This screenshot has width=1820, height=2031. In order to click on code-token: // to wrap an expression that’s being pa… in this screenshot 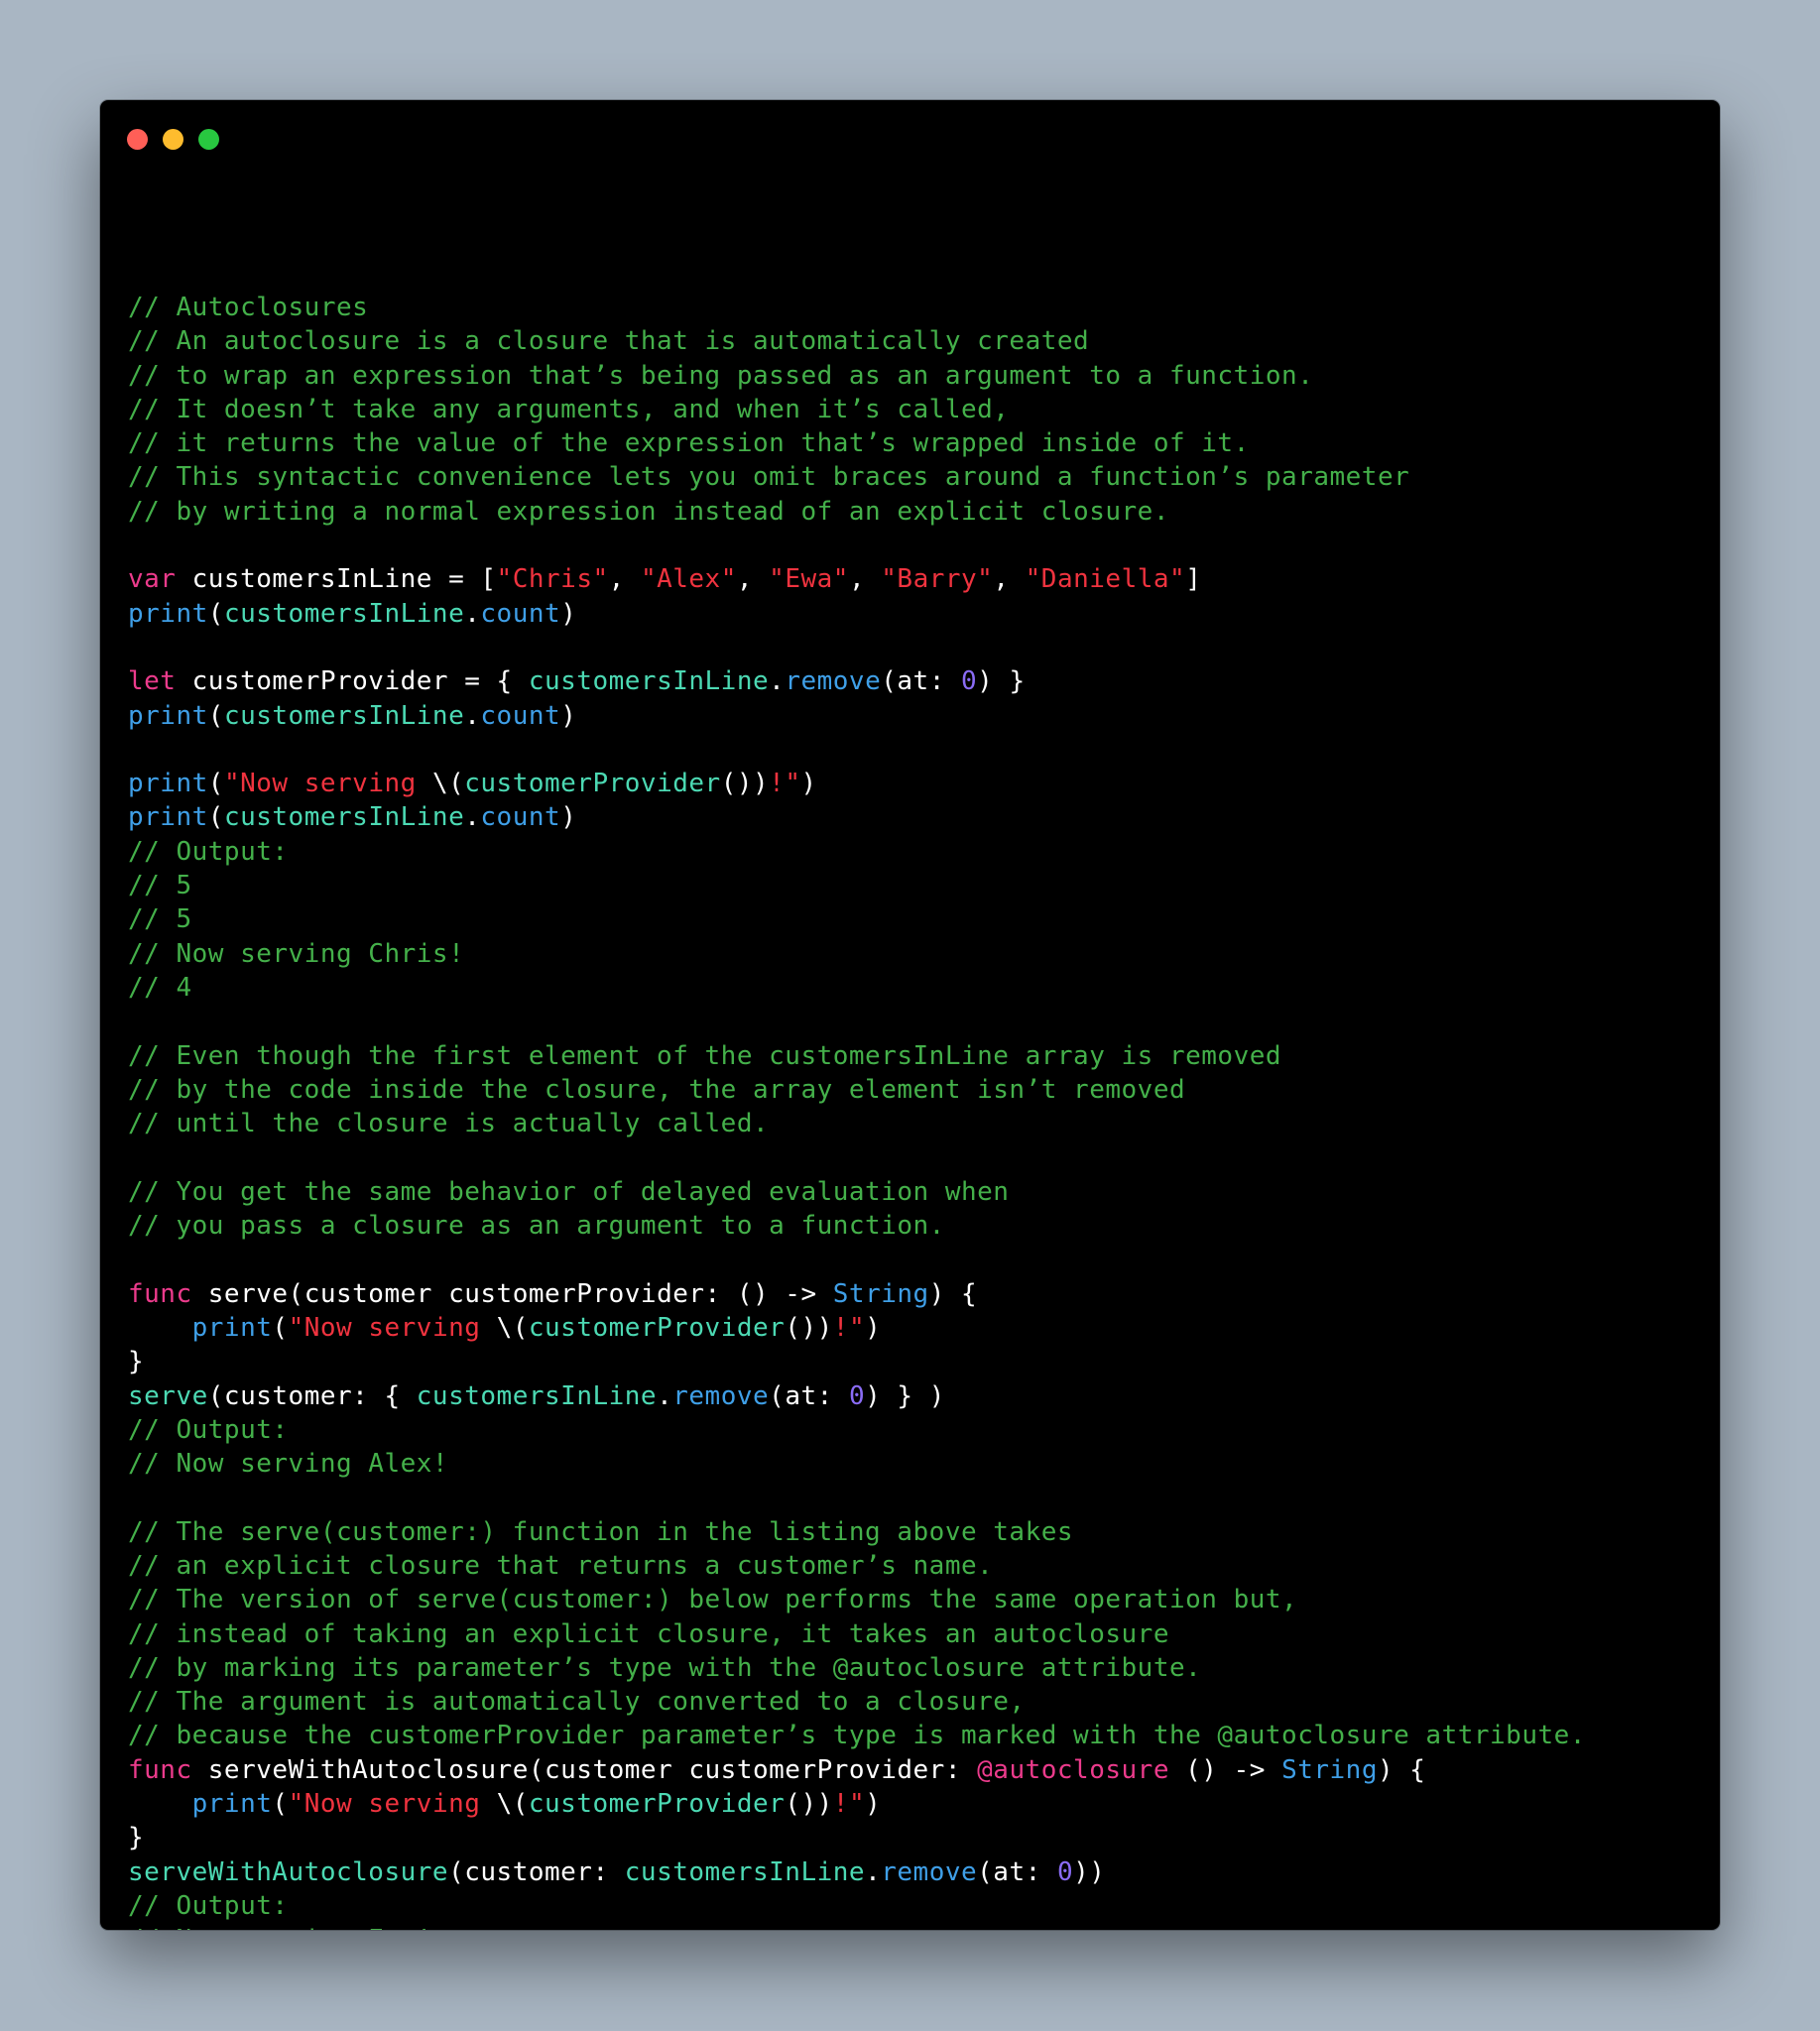, I will do `click(721, 375)`.